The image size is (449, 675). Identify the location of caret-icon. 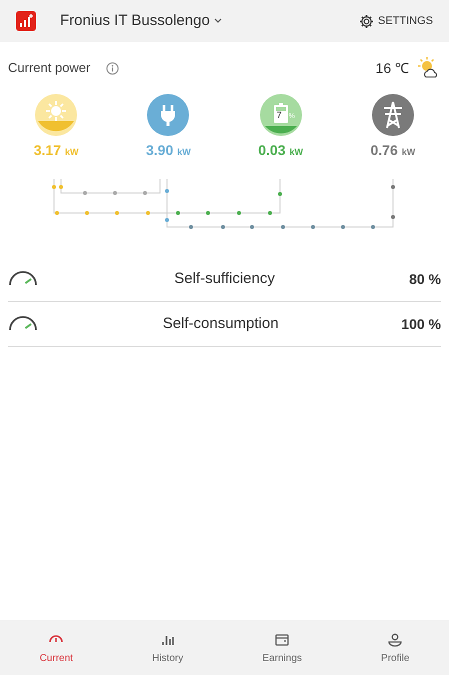
(218, 21).